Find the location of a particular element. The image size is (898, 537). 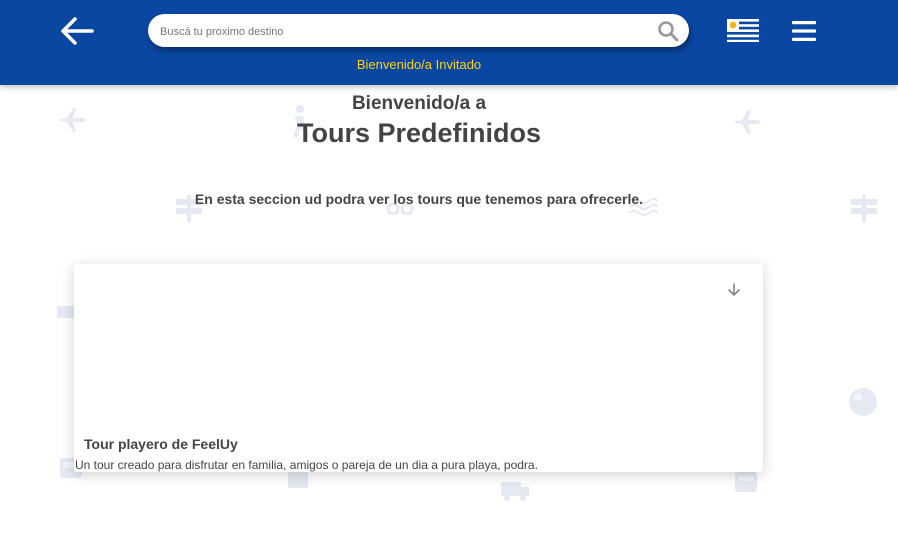

arrow-down-icon is located at coordinates (734, 290).